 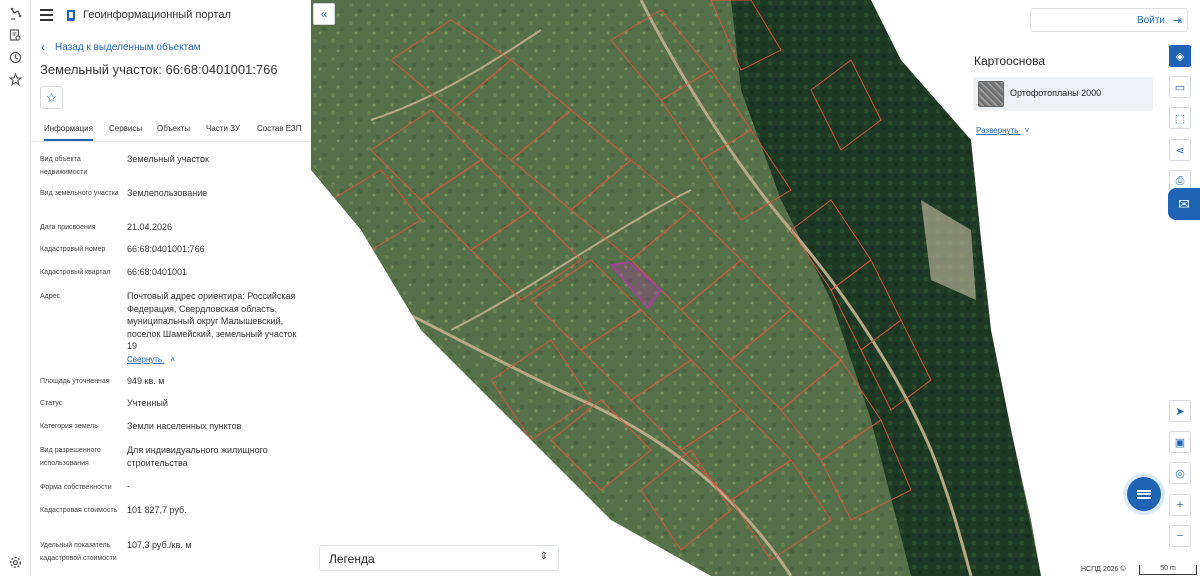 What do you see at coordinates (1056, 93) in the screenshot?
I see `basemap-option-label: Ортофотопланы 2000` at bounding box center [1056, 93].